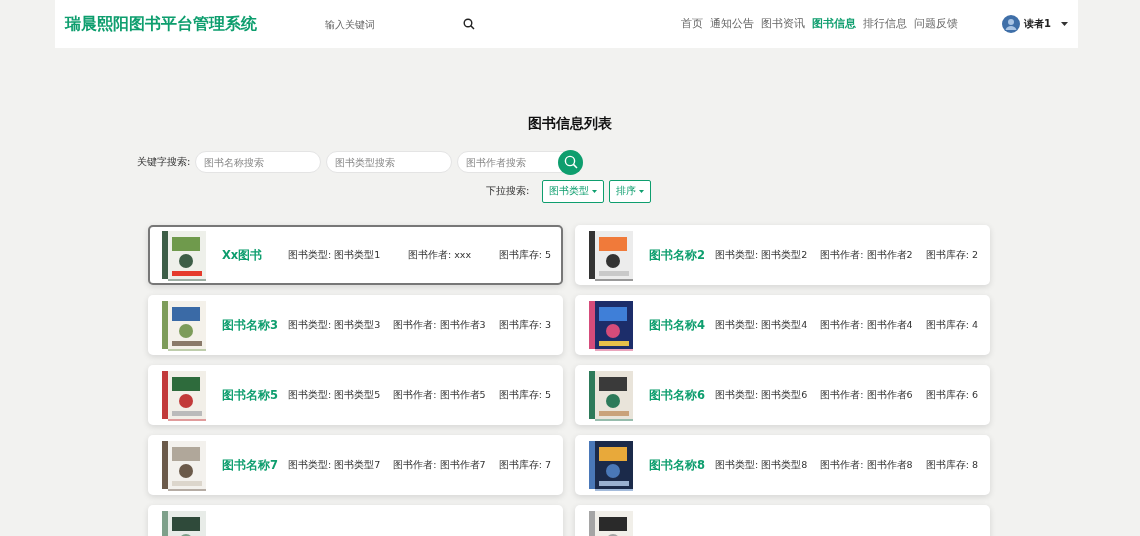 This screenshot has width=1140, height=536. Describe the element at coordinates (630, 191) in the screenshot. I see `dropdown-button: 排序` at that location.